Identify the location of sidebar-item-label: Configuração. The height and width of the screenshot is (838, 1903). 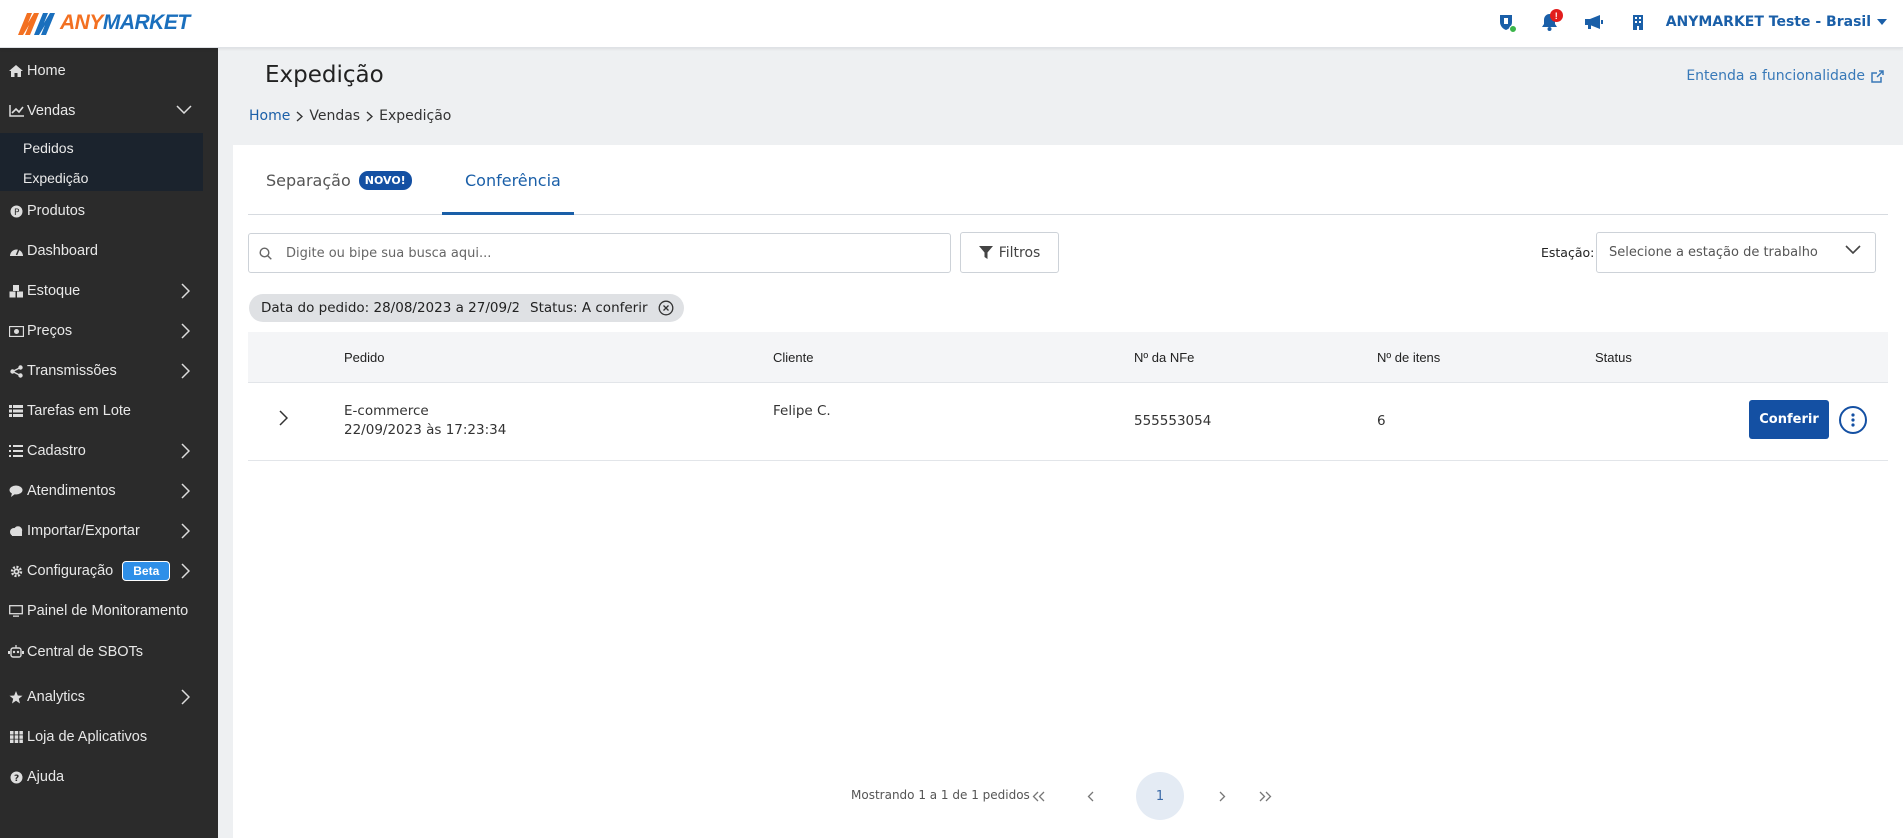
(70, 571).